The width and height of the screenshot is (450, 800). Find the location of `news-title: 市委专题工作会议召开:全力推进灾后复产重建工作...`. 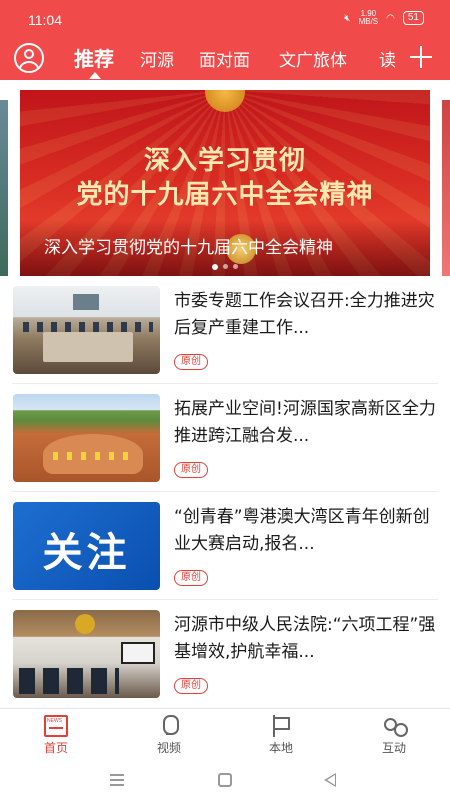

news-title: 市委专题工作会议召开:全力推进灾后复产重建工作... is located at coordinates (304, 314).